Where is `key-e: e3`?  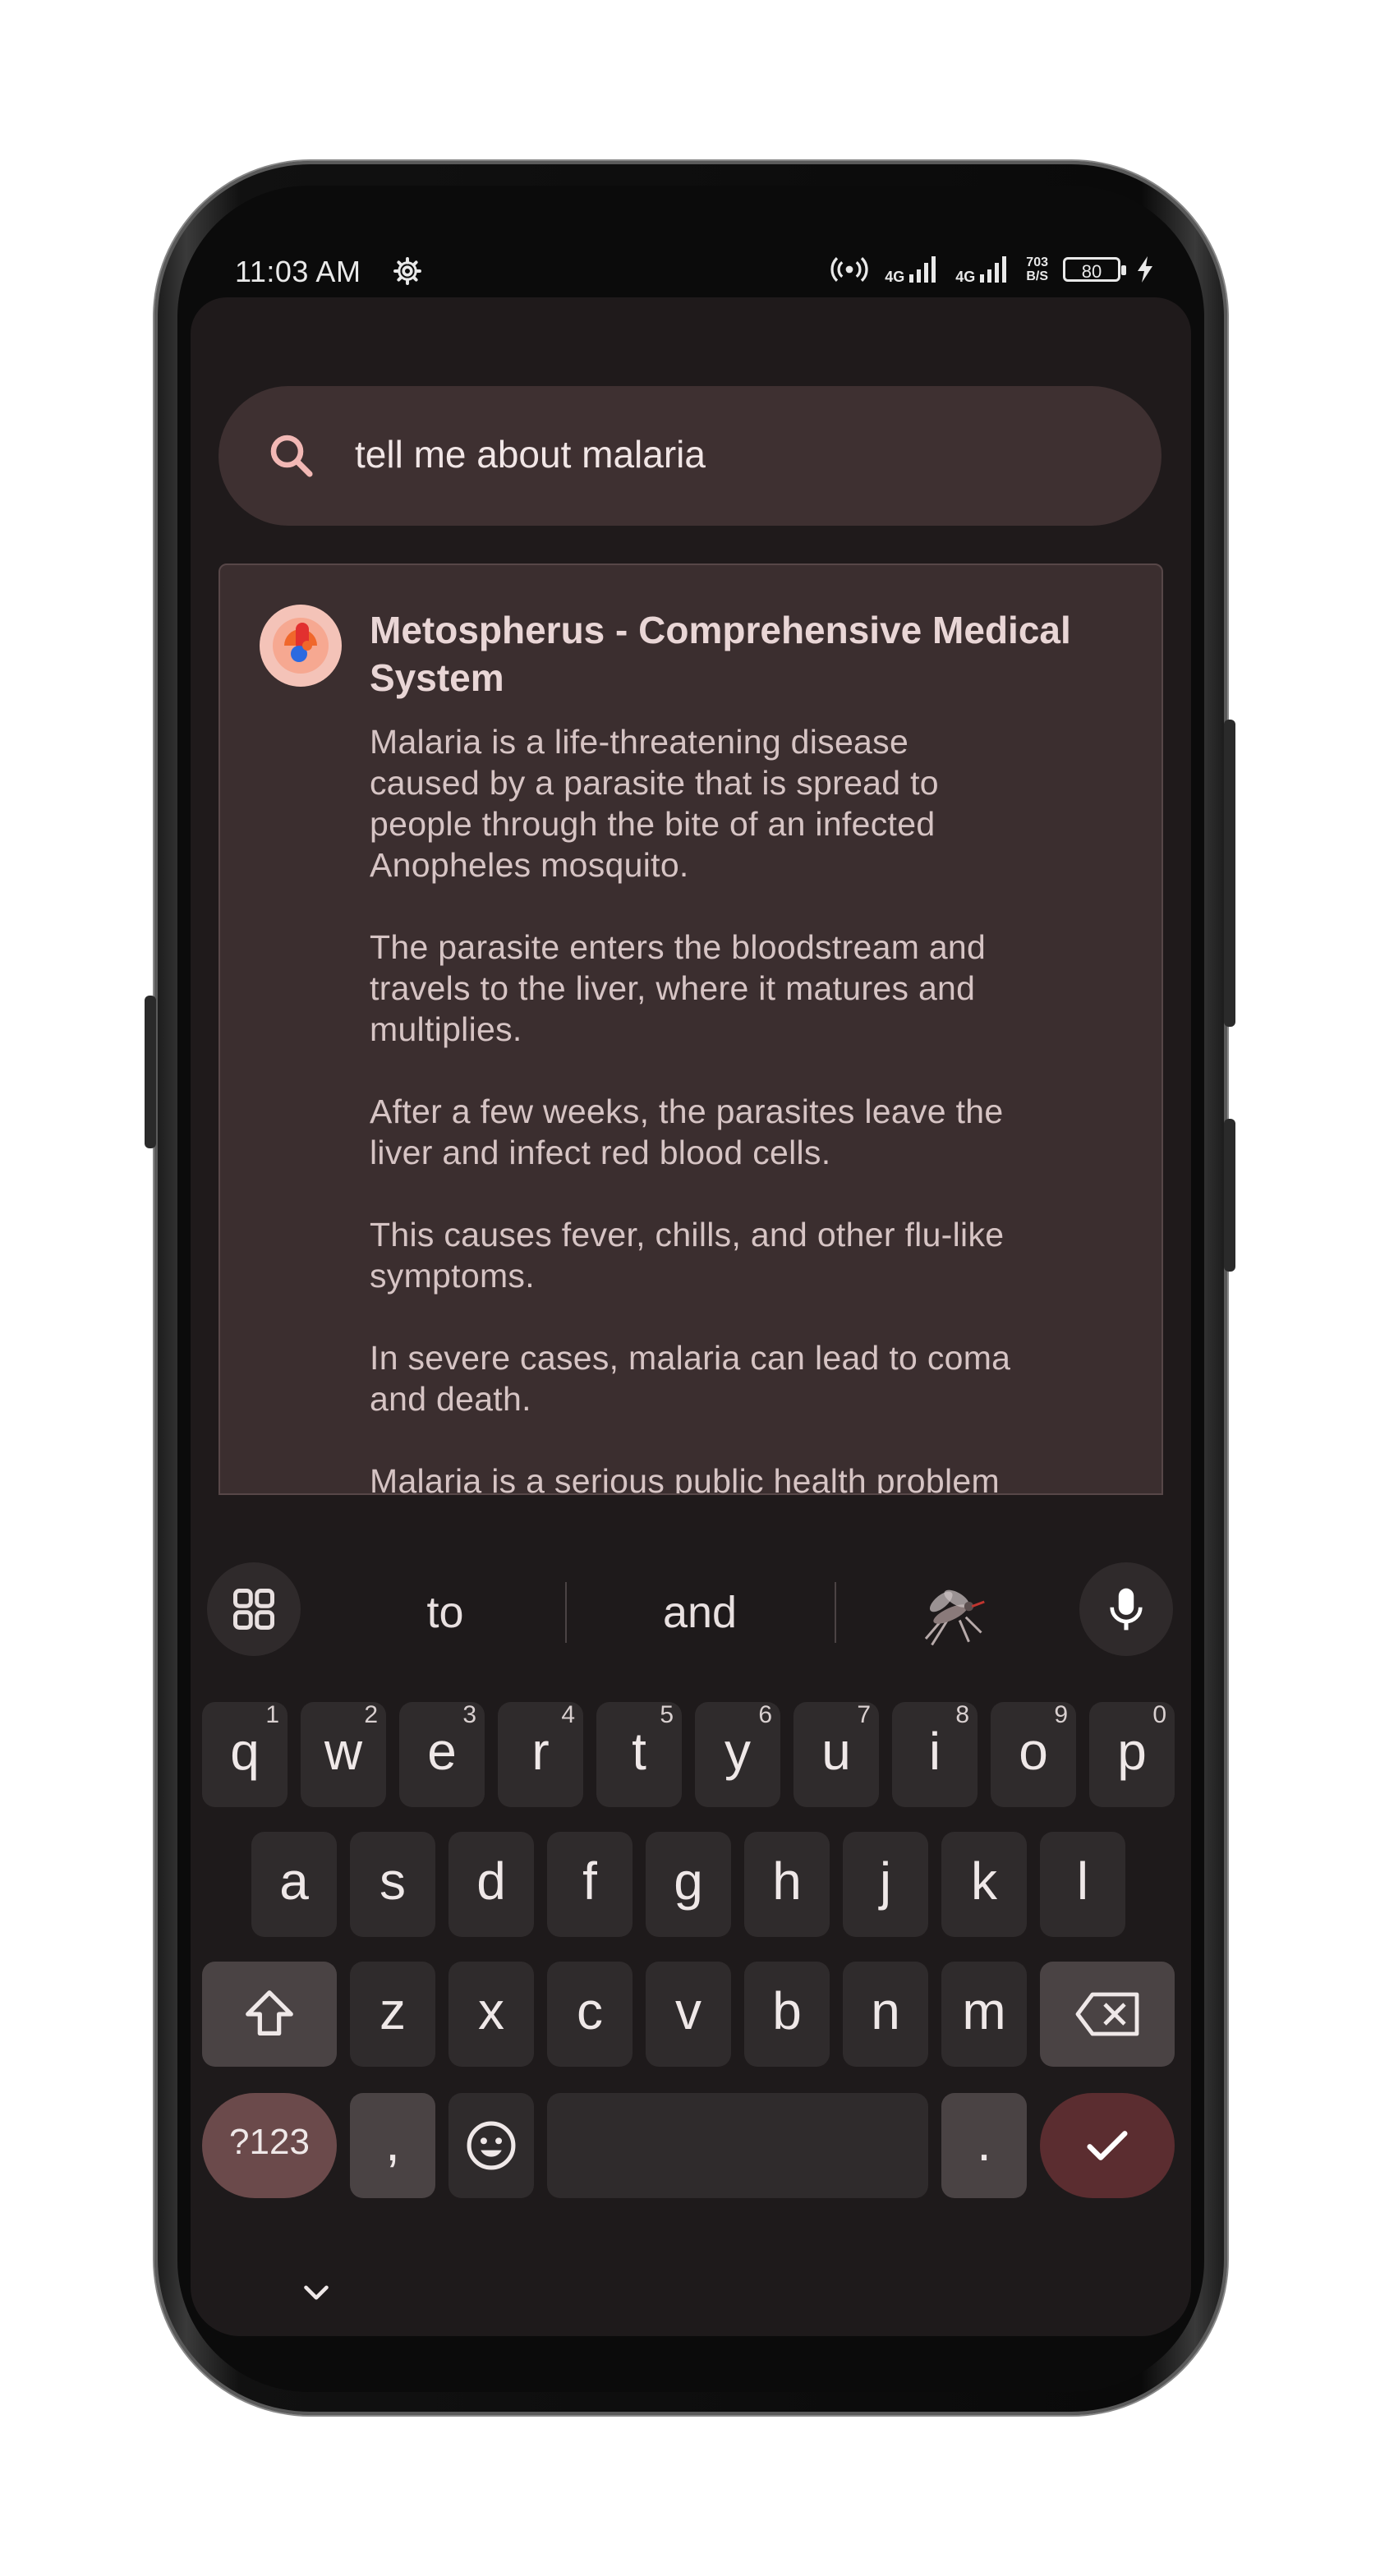 key-e: e3 is located at coordinates (442, 1754).